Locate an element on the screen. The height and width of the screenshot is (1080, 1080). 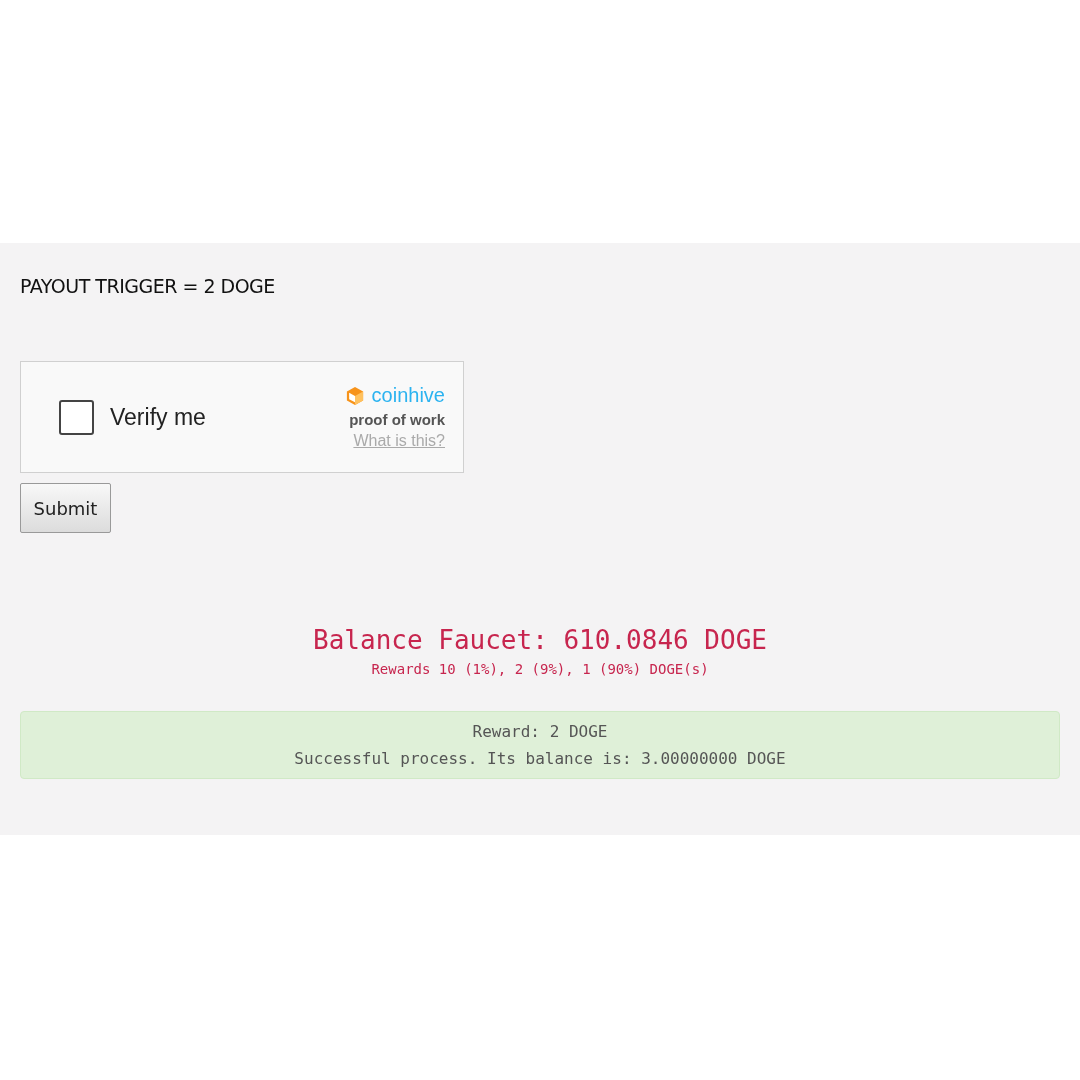
alert-message: Successful process. Its balance is: 3.00000000 DOGE is located at coordinates (540, 758).